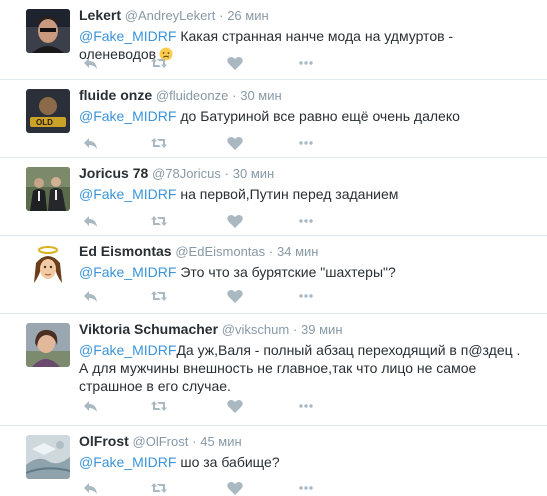  I want to click on tweet-text: @Fake_MIDRF шо за бабище?, so click(306, 462).